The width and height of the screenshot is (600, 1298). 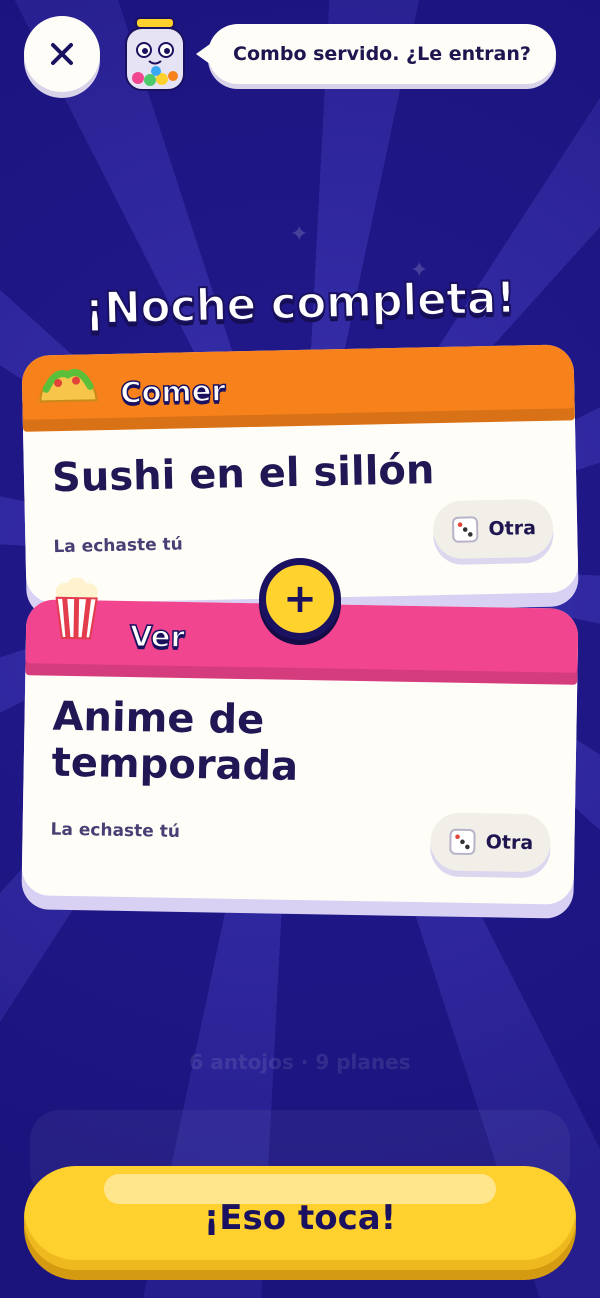 What do you see at coordinates (299, 234) in the screenshot?
I see `sparkle-icon: ✦` at bounding box center [299, 234].